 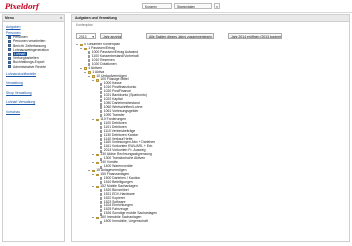 What do you see at coordinates (83, 37) in the screenshot?
I see `year-select-value: 2013` at bounding box center [83, 37].